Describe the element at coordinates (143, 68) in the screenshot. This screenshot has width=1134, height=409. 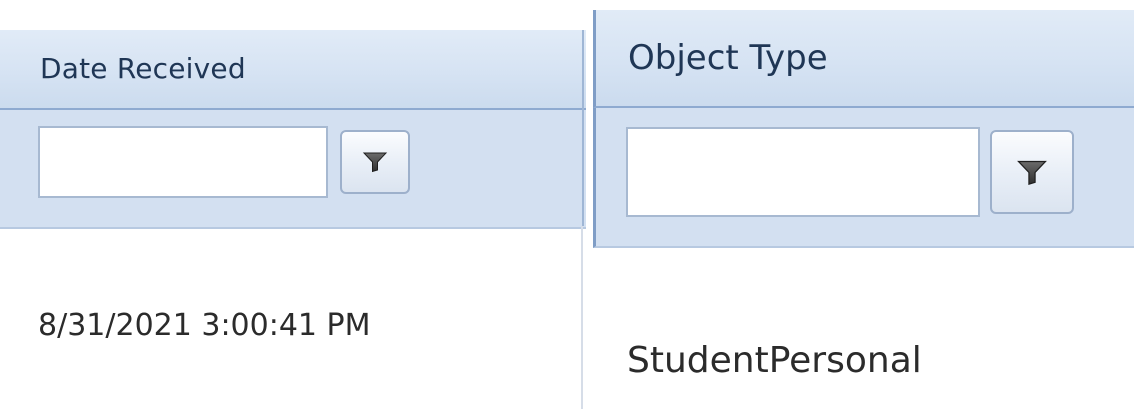
I see `column-header-label: Date Received` at that location.